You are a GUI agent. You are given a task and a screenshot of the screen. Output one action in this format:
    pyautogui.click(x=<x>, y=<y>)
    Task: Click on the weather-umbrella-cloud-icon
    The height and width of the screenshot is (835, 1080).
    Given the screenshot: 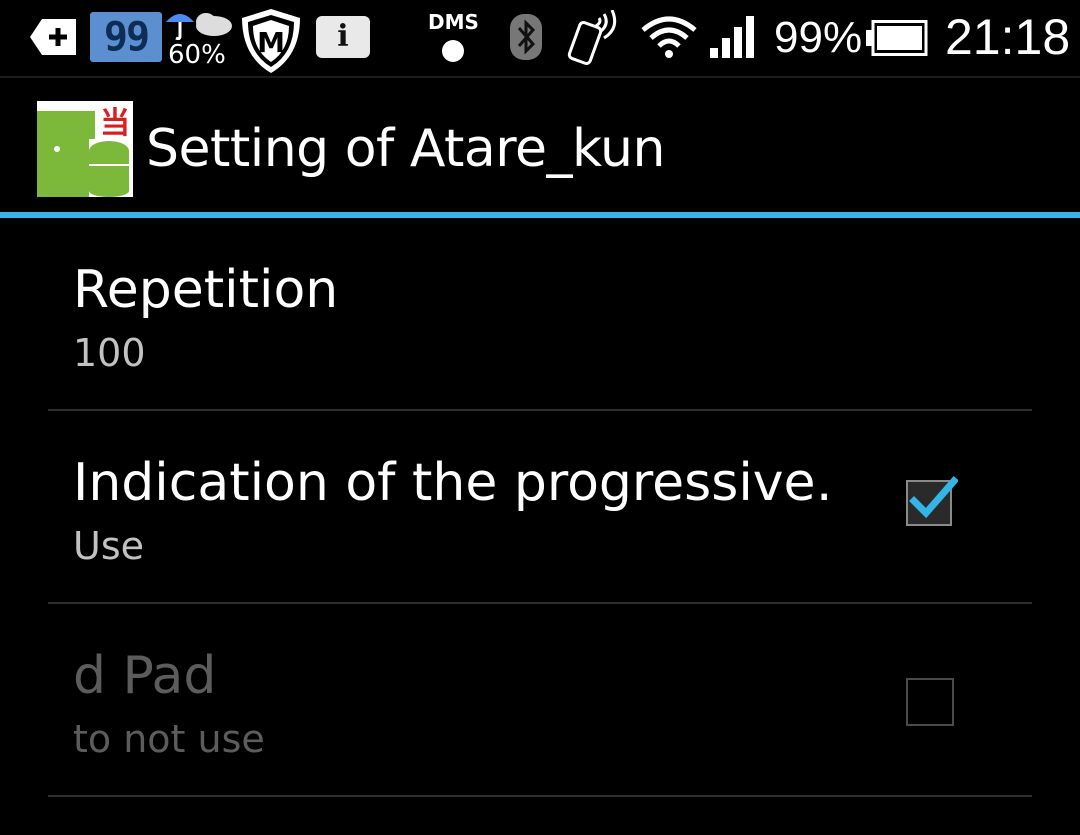 What is the action you would take?
    pyautogui.click(x=199, y=26)
    